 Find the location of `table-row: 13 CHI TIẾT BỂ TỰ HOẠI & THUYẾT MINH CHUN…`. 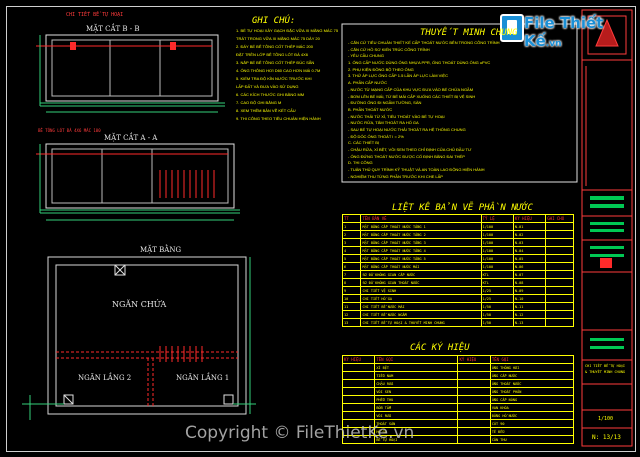

table-row: 13 CHI TIẾT BỂ TỰ HOẠI & THUYẾT MINH CHUN… is located at coordinates (457, 322).